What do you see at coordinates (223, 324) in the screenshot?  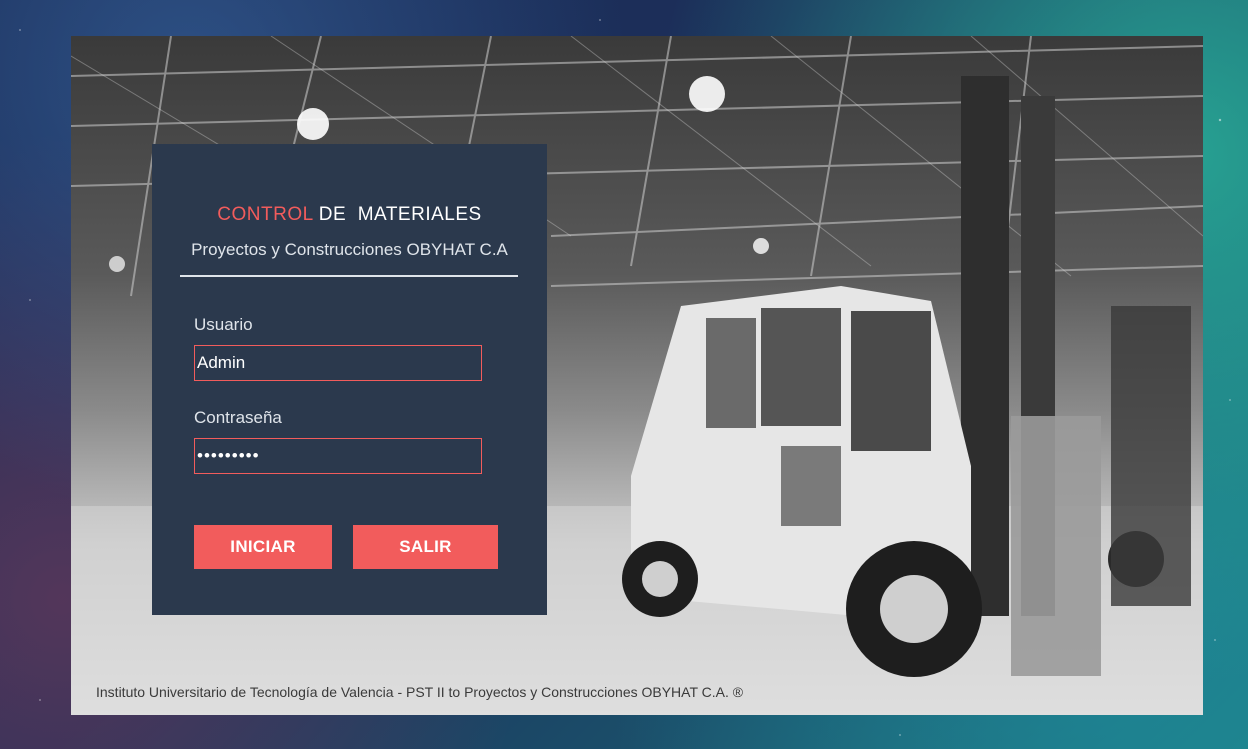 I see `username-label: Usuario` at bounding box center [223, 324].